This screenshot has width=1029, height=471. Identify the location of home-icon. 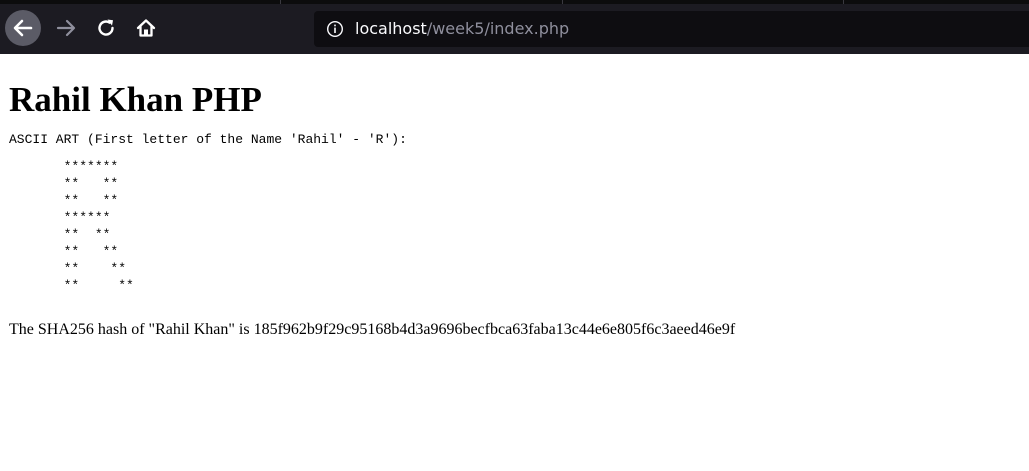
(146, 28).